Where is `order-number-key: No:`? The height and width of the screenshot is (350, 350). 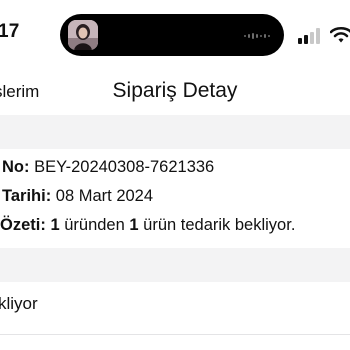 order-number-key: No: is located at coordinates (16, 167).